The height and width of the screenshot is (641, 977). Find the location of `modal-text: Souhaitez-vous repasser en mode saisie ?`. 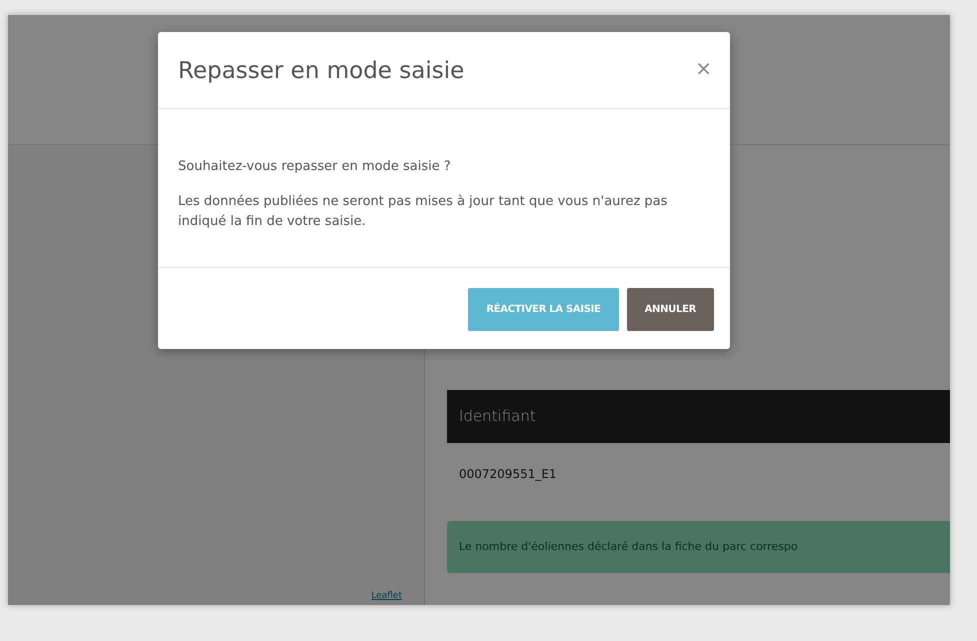

modal-text: Souhaitez-vous repasser en mode saisie ? is located at coordinates (315, 167).